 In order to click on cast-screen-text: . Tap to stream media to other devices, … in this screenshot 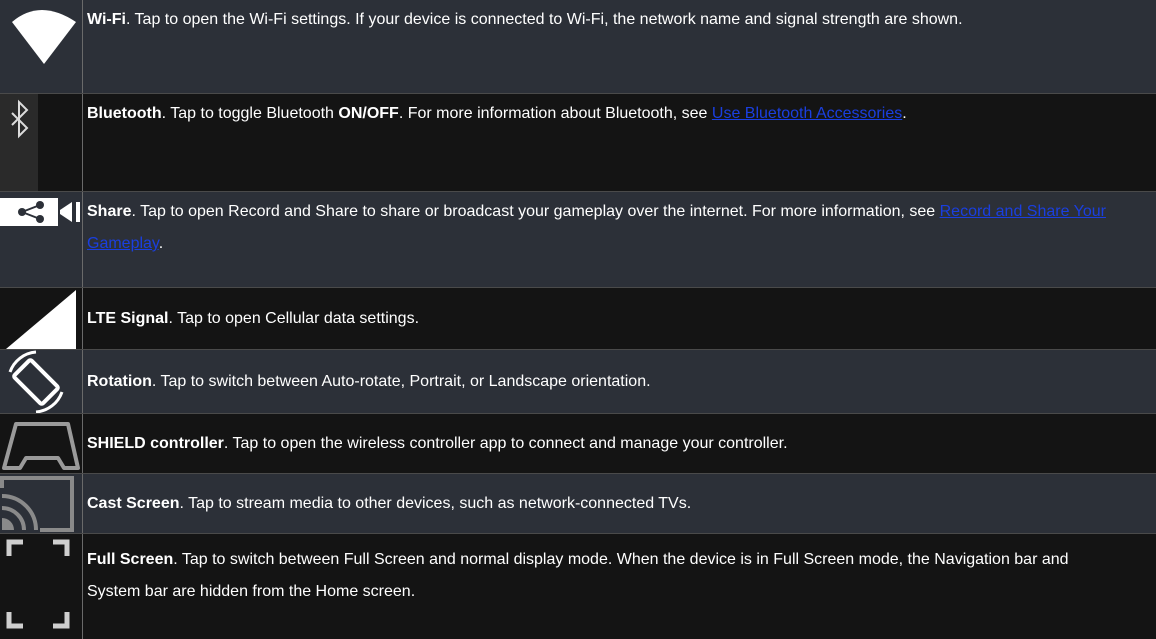, I will do `click(435, 503)`.